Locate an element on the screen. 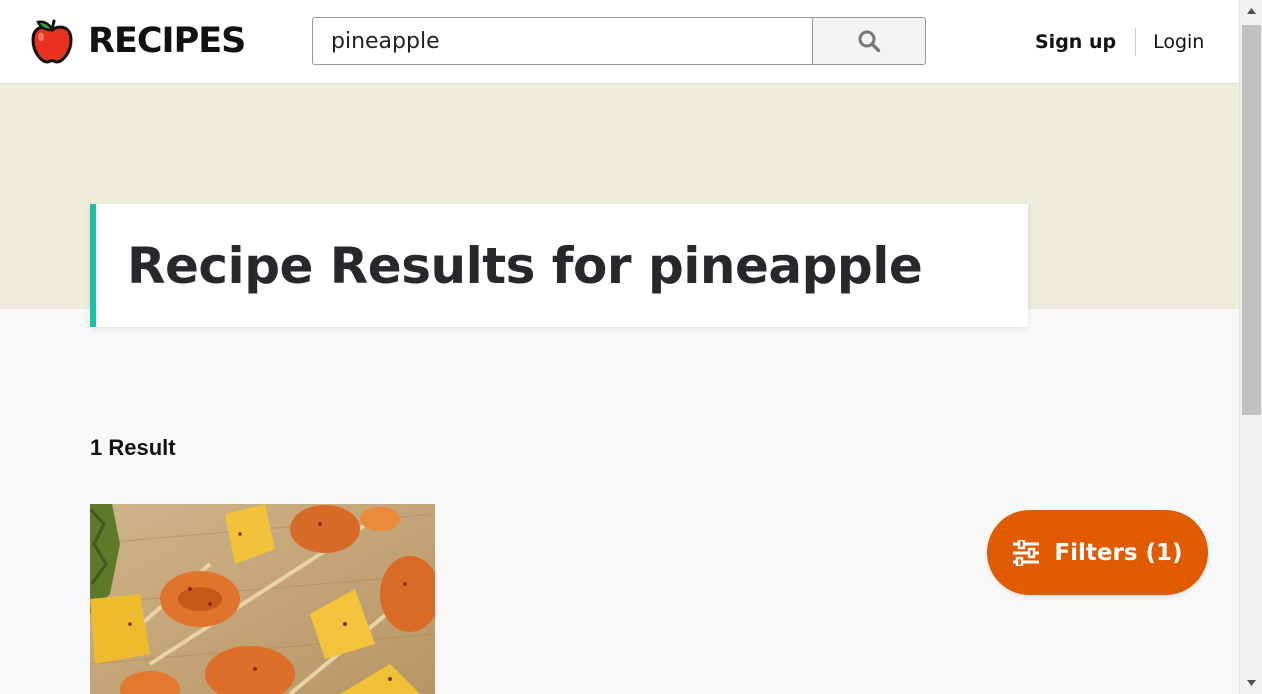 This screenshot has width=1262, height=694. auth-links: Sign up Login is located at coordinates (1119, 42).